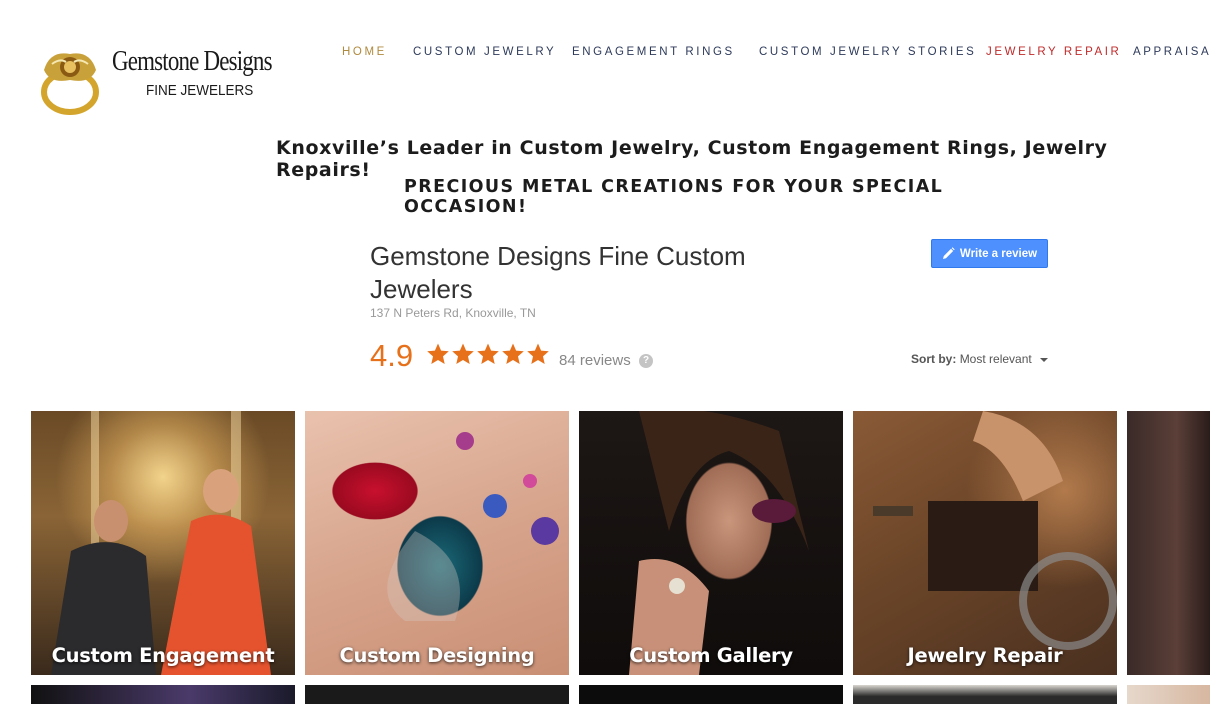 The image size is (1210, 704). What do you see at coordinates (719, 543) in the screenshot?
I see `model-photo` at bounding box center [719, 543].